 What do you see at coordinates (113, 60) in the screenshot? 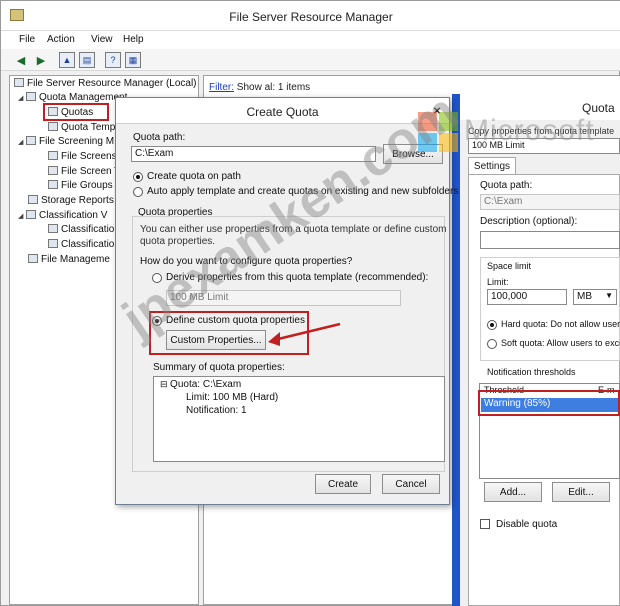
I see `help-icon: ?` at bounding box center [113, 60].